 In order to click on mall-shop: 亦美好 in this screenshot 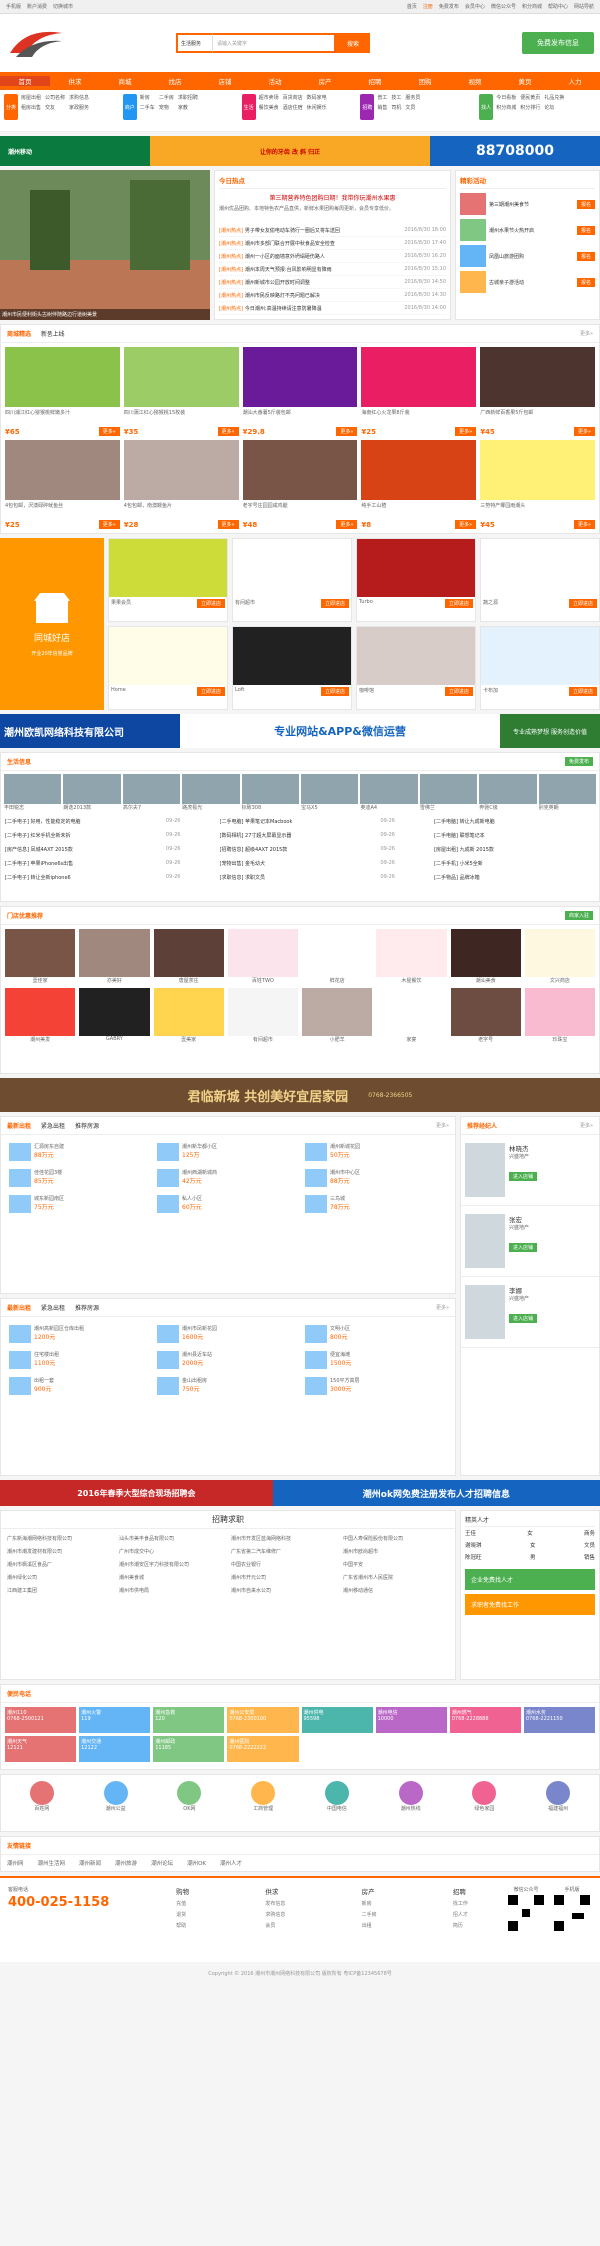, I will do `click(114, 956)`.